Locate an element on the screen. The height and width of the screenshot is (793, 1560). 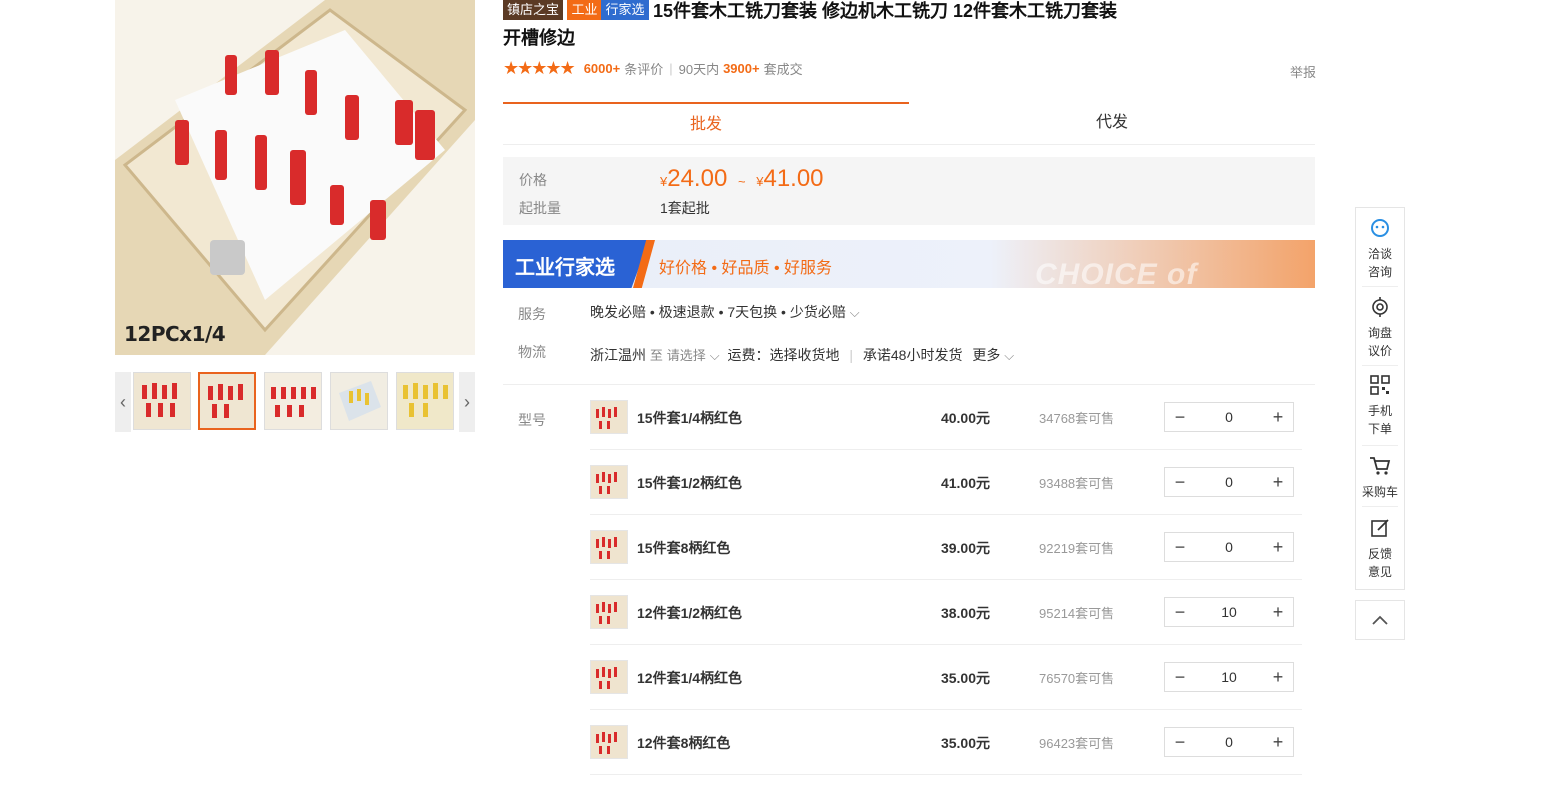
cart-label: 采购车 is located at coordinates (1379, 492).